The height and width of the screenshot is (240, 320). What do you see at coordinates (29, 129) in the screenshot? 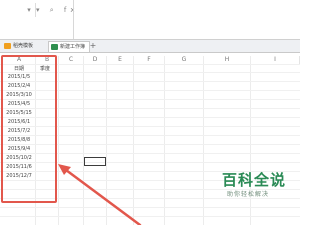
I see `highlight-box` at bounding box center [29, 129].